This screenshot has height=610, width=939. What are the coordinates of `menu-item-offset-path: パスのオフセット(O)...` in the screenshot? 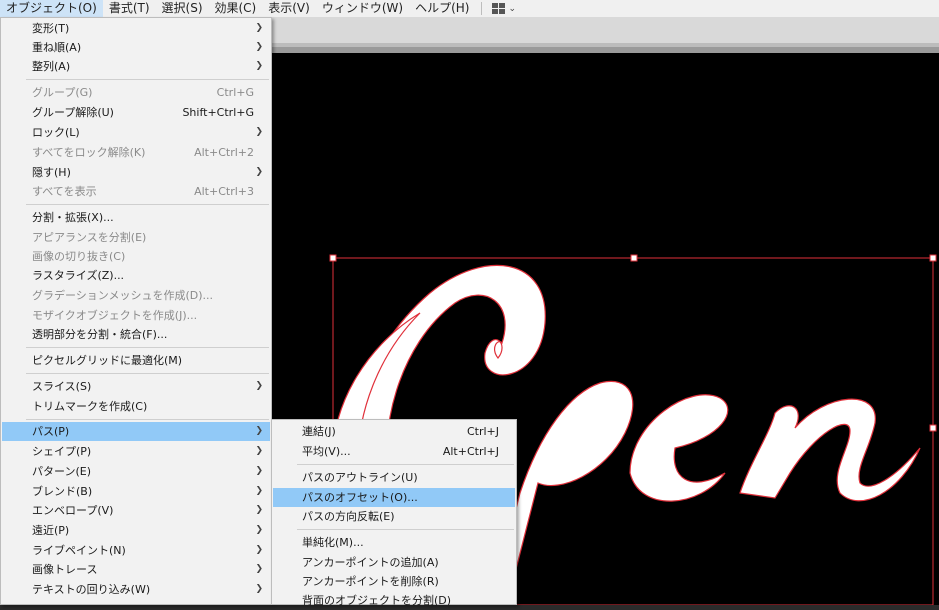 It's located at (394, 497).